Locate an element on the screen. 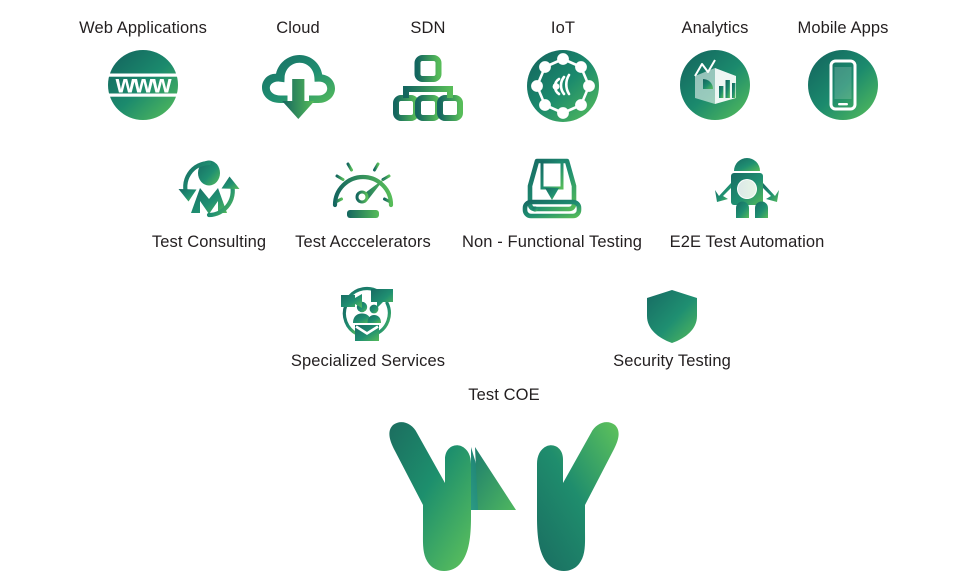 The width and height of the screenshot is (980, 579). speedometer-icon is located at coordinates (363, 189).